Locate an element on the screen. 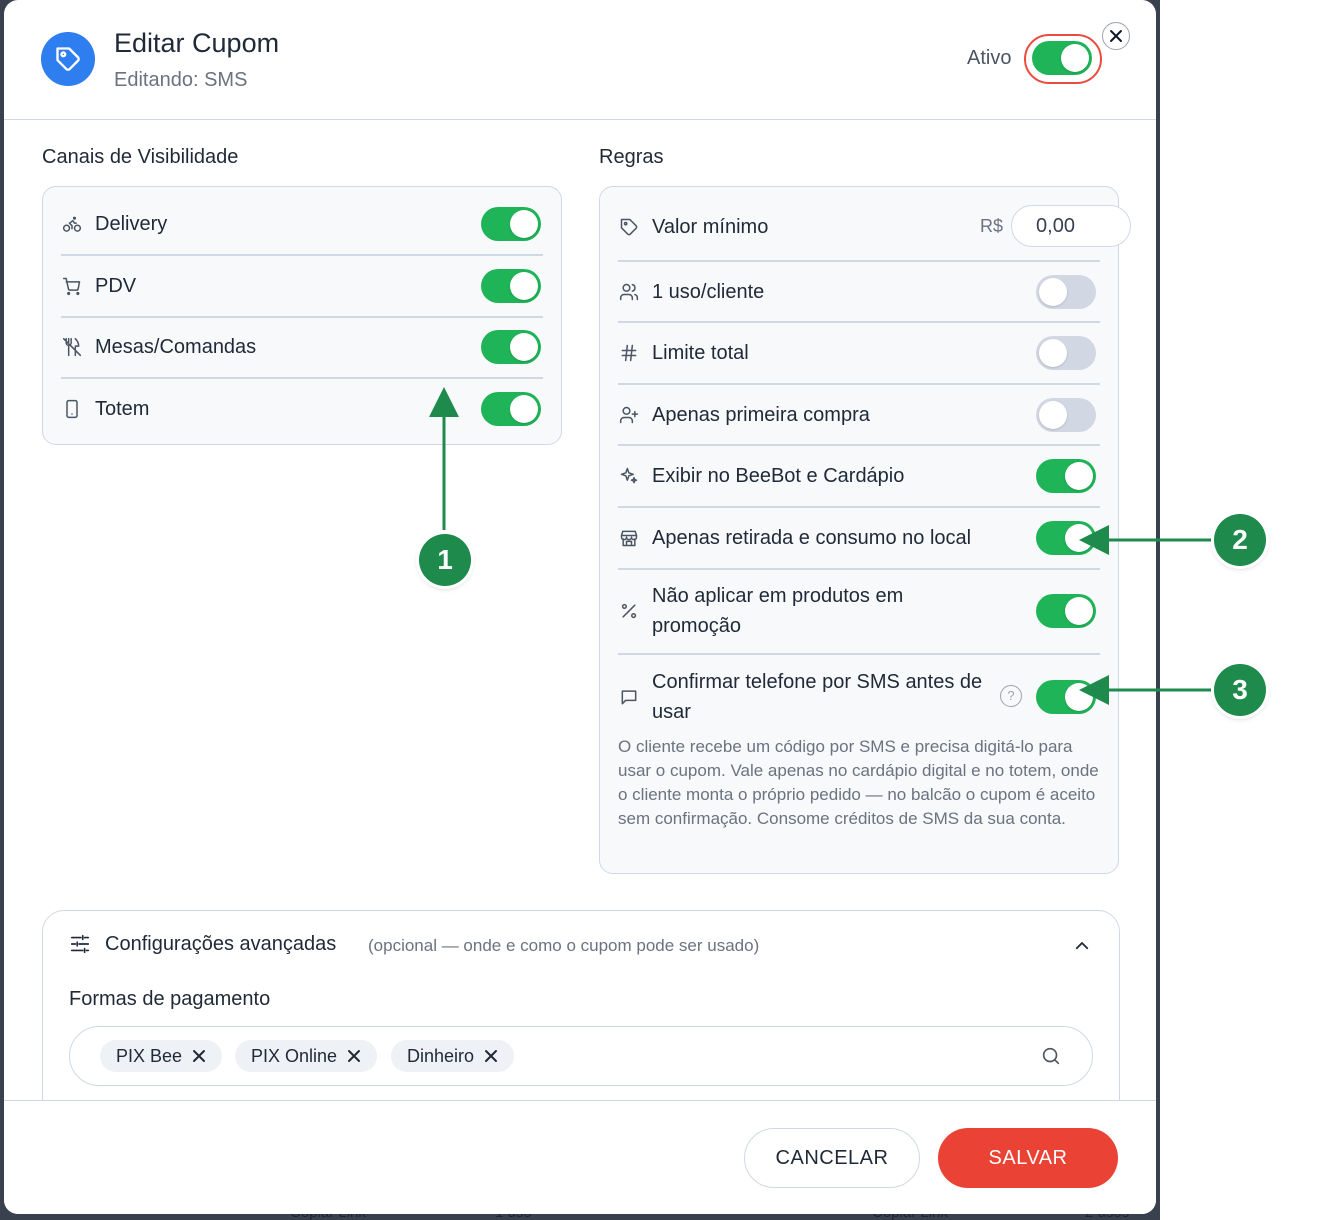 Image resolution: width=1320 pixels, height=1220 pixels. users-icon is located at coordinates (629, 292).